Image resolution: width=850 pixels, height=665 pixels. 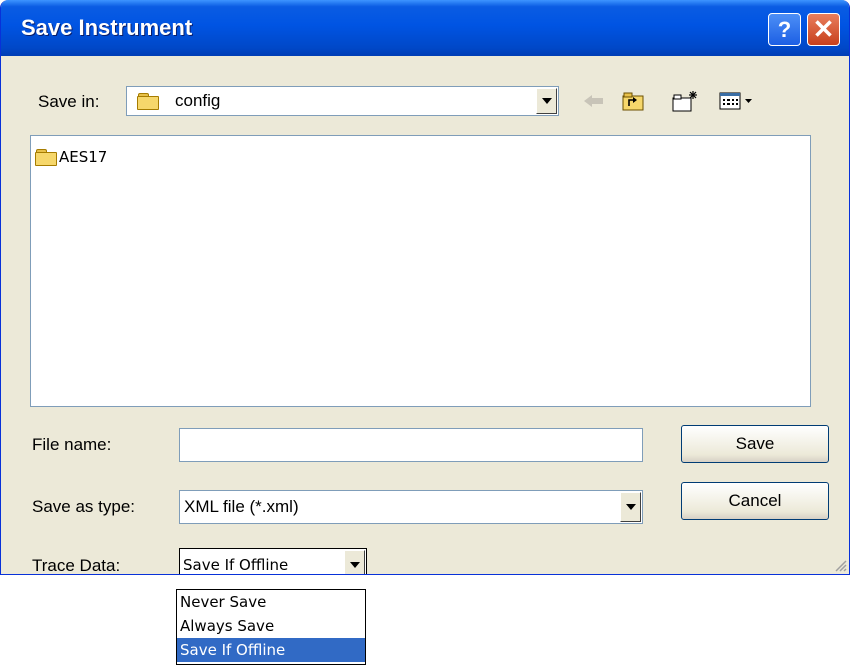 What do you see at coordinates (84, 506) in the screenshot?
I see `save-as-type-label: Save as type:` at bounding box center [84, 506].